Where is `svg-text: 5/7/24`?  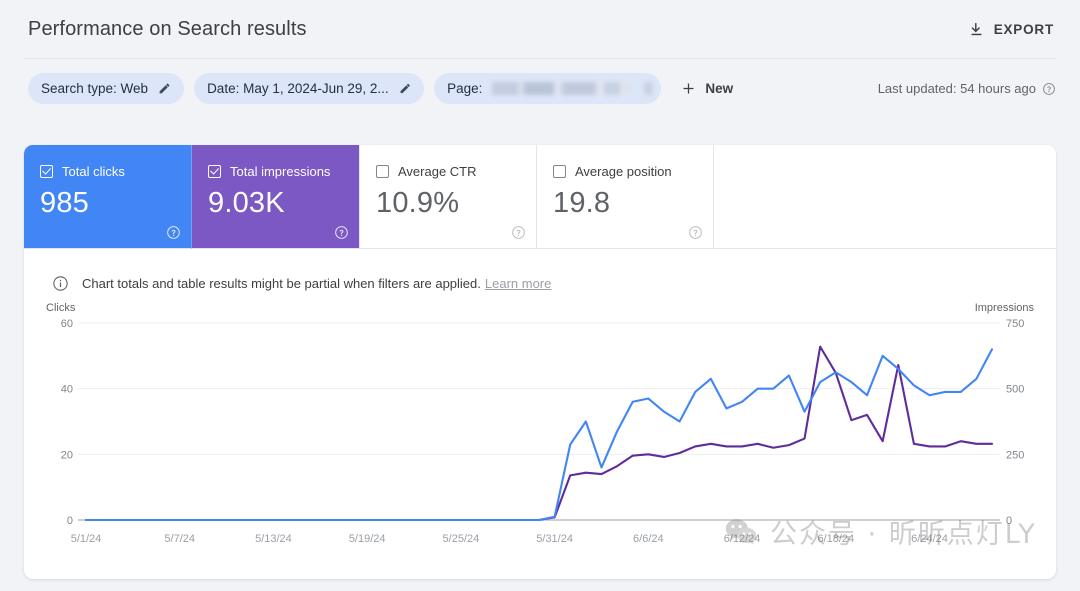
svg-text: 5/7/24 is located at coordinates (179, 539).